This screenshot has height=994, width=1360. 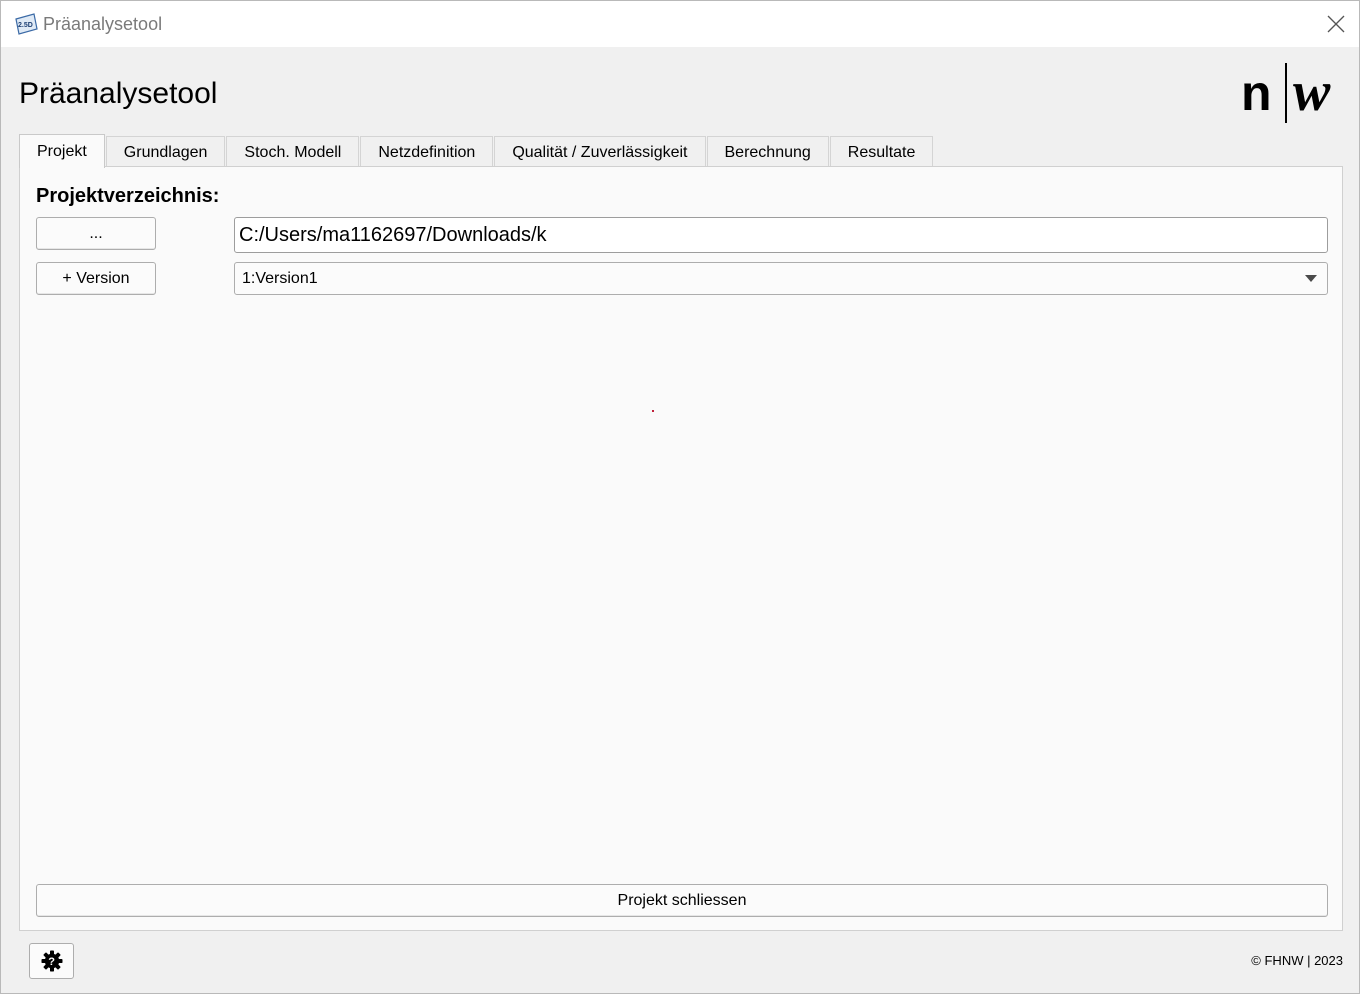 What do you see at coordinates (600, 151) in the screenshot?
I see `tab-qualitaet-zuverlaessigkeit: Qualität / Zuverlässigkeit` at bounding box center [600, 151].